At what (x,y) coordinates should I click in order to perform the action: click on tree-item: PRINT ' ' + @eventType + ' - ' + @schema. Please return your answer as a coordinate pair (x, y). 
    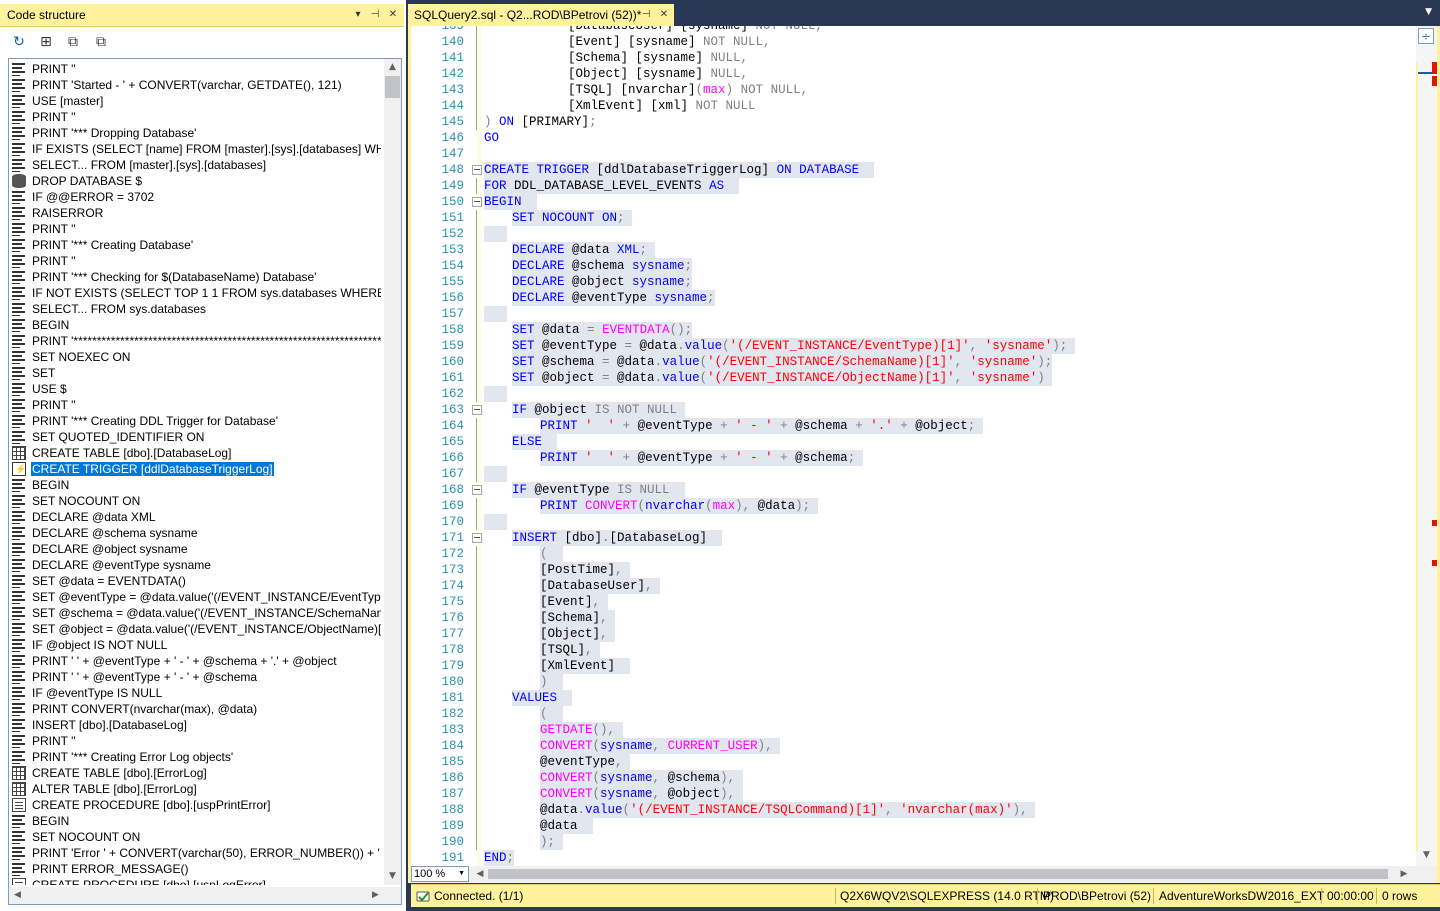
    Looking at the image, I should click on (195, 677).